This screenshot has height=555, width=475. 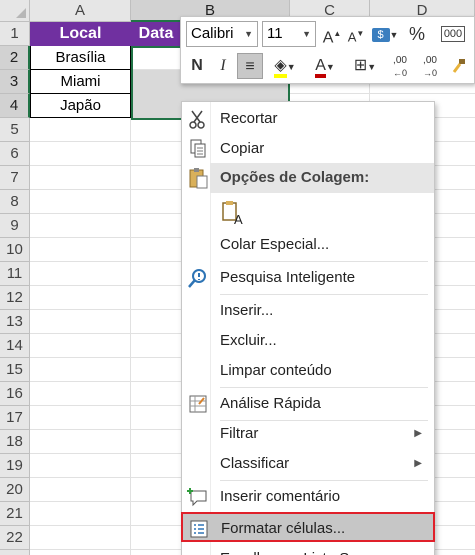 I want to click on menu-item-copy: Copiar, so click(x=308, y=149).